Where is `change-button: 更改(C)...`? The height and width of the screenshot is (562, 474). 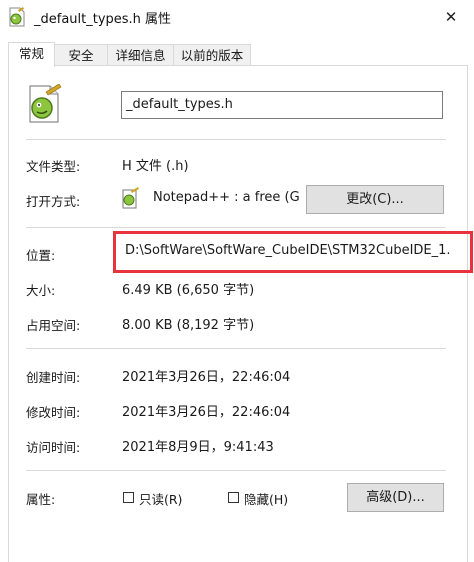 change-button: 更改(C)... is located at coordinates (375, 199).